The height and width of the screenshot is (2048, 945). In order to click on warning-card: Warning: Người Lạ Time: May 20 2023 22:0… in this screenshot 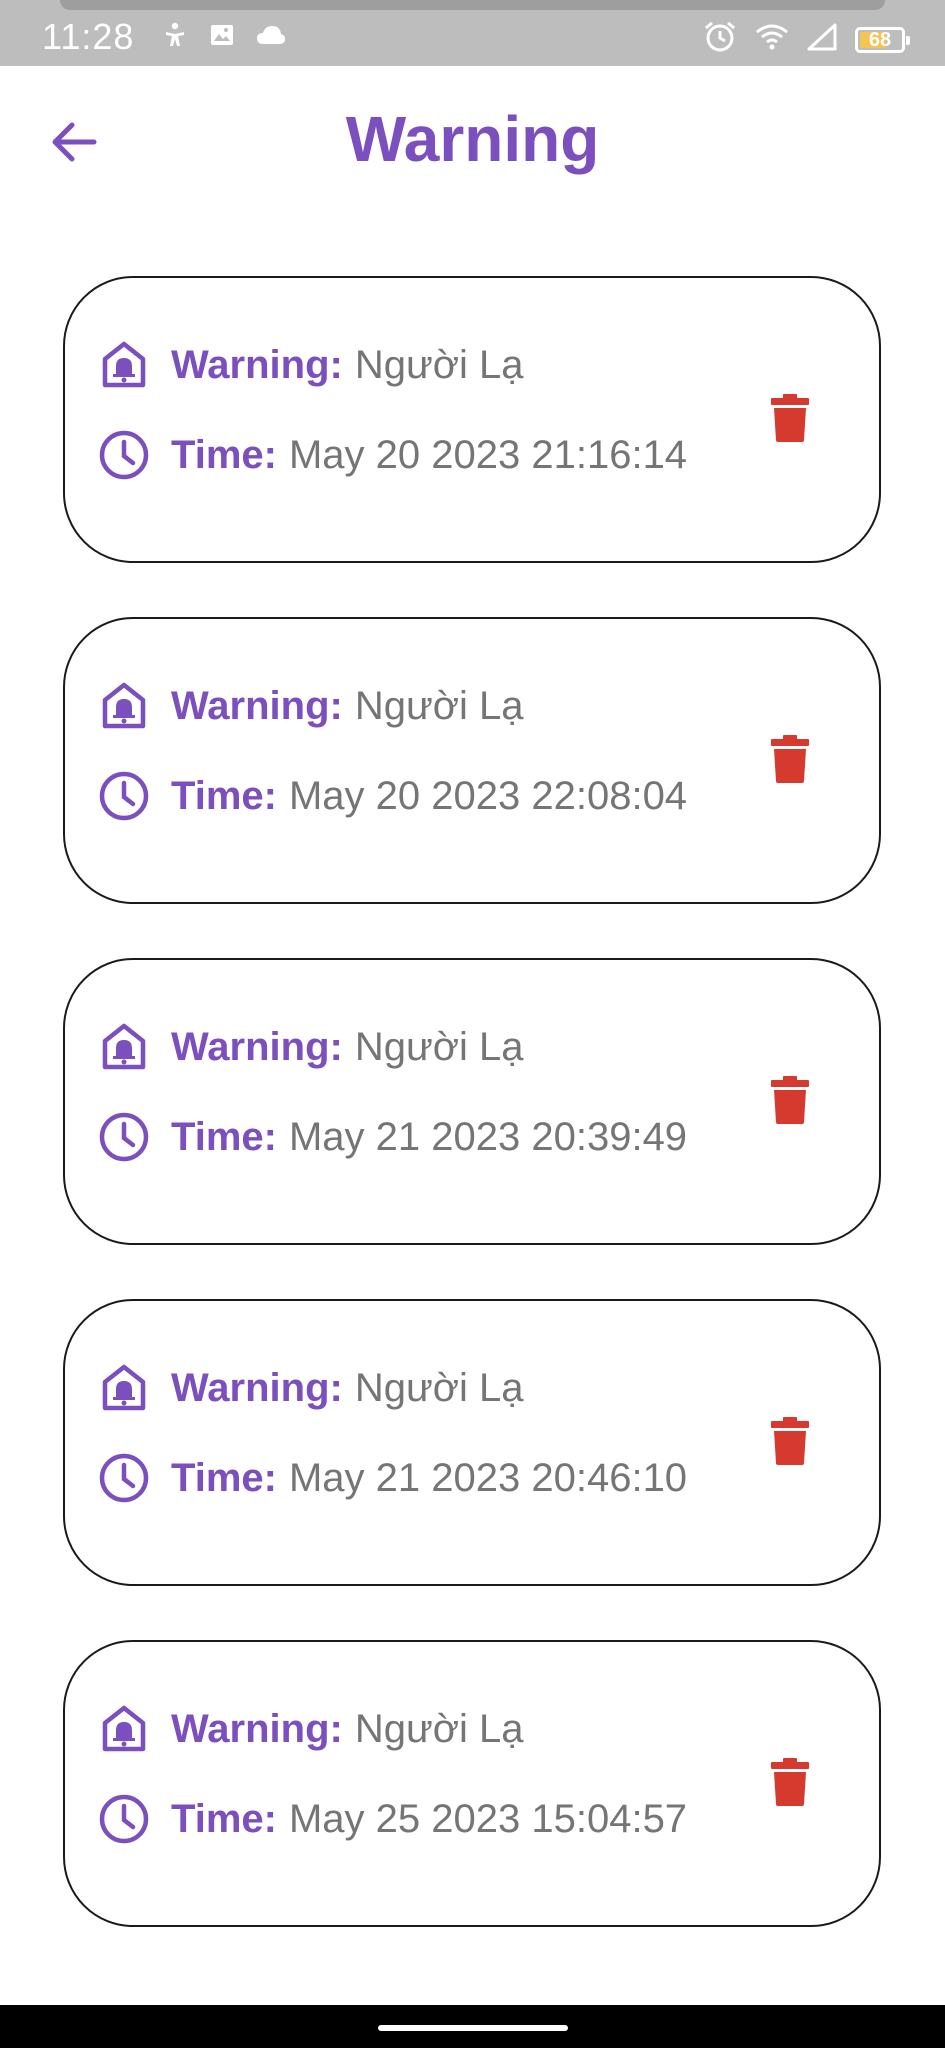, I will do `click(472, 760)`.